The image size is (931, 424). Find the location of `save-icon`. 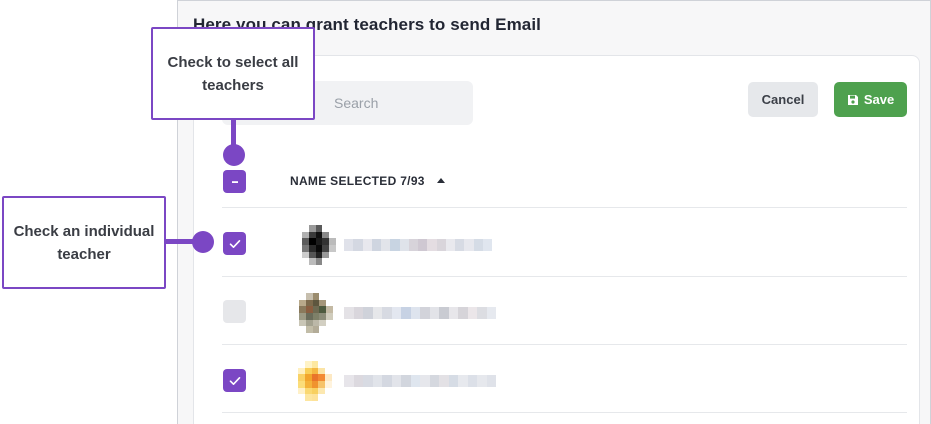

save-icon is located at coordinates (852, 99).